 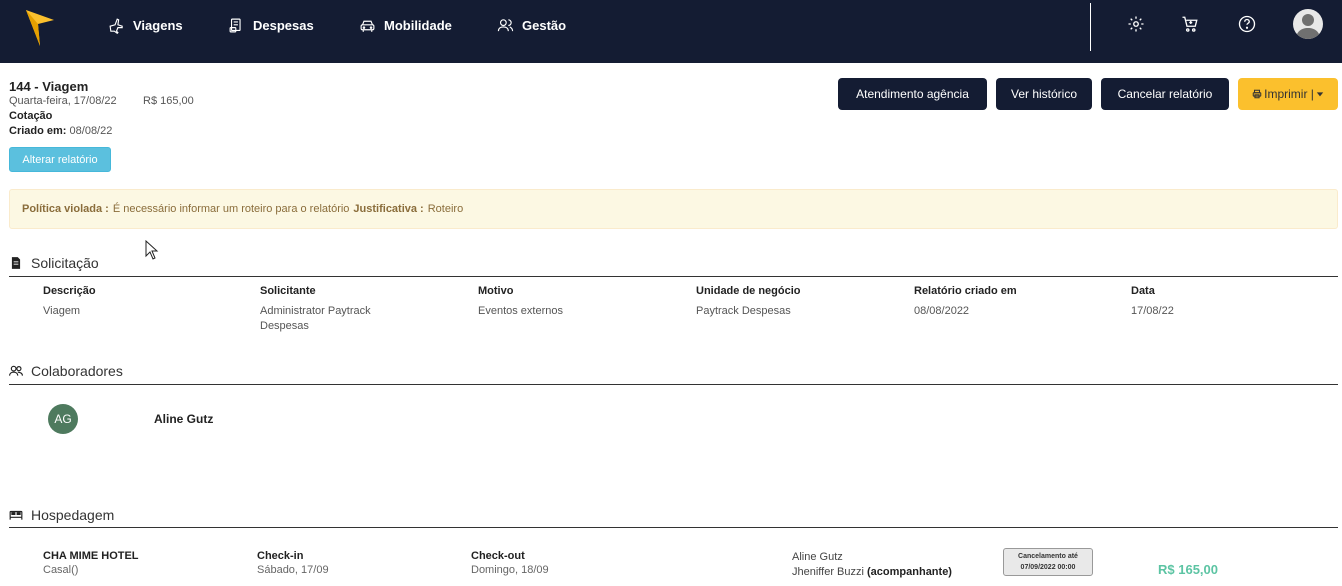 I want to click on hotel-price: R$ 165,00, so click(x=1188, y=569).